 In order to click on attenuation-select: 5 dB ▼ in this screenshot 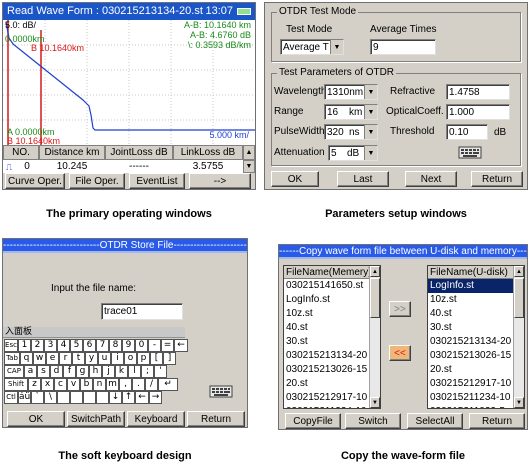, I will do `click(353, 153)`.